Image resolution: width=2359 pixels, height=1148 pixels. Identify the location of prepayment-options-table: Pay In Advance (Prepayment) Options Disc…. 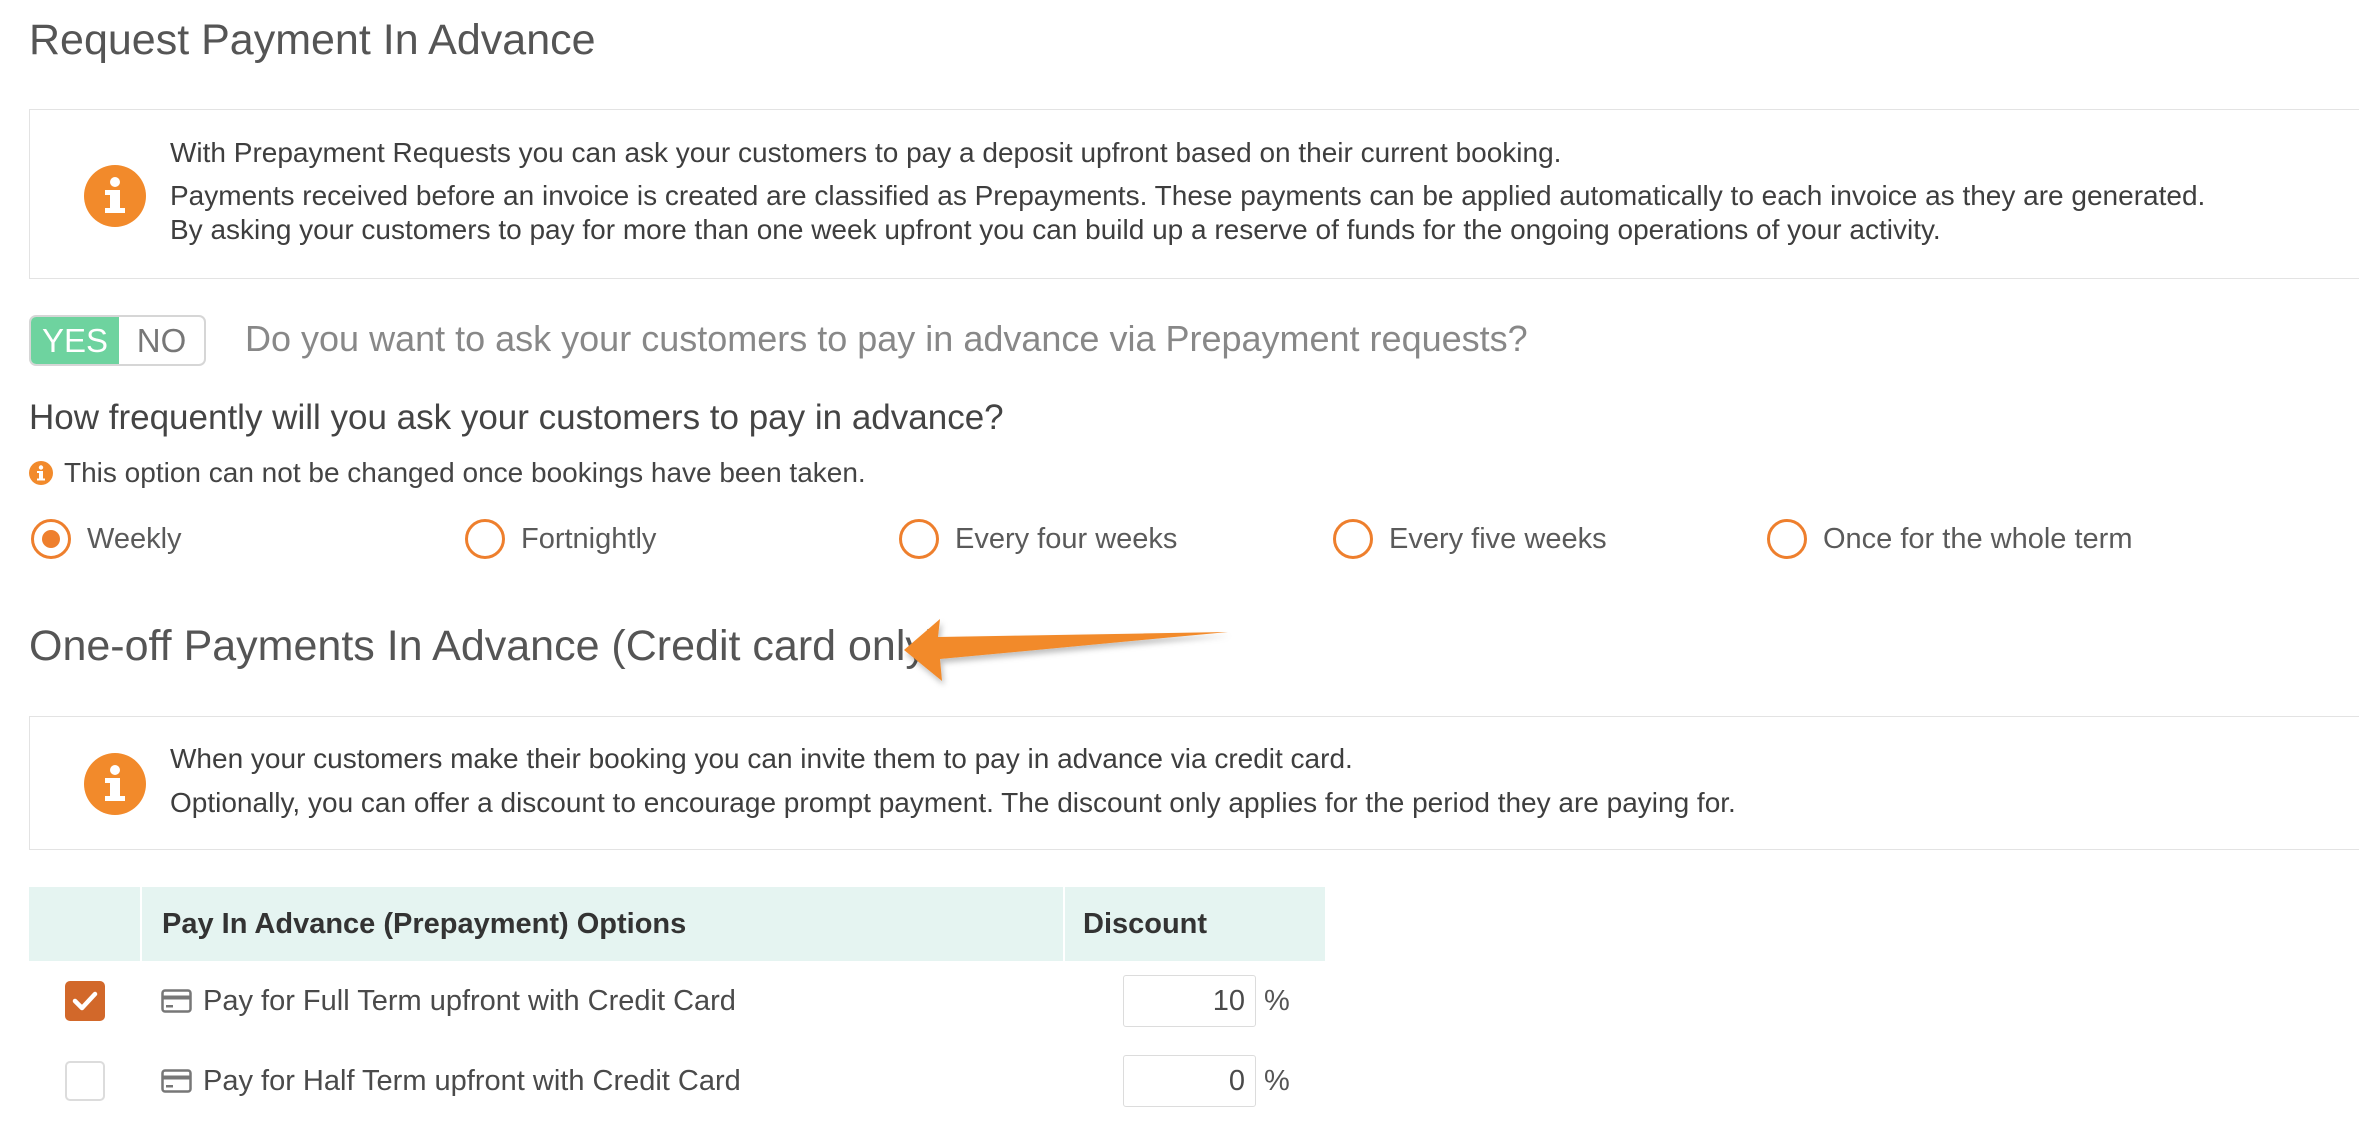
(677, 1004).